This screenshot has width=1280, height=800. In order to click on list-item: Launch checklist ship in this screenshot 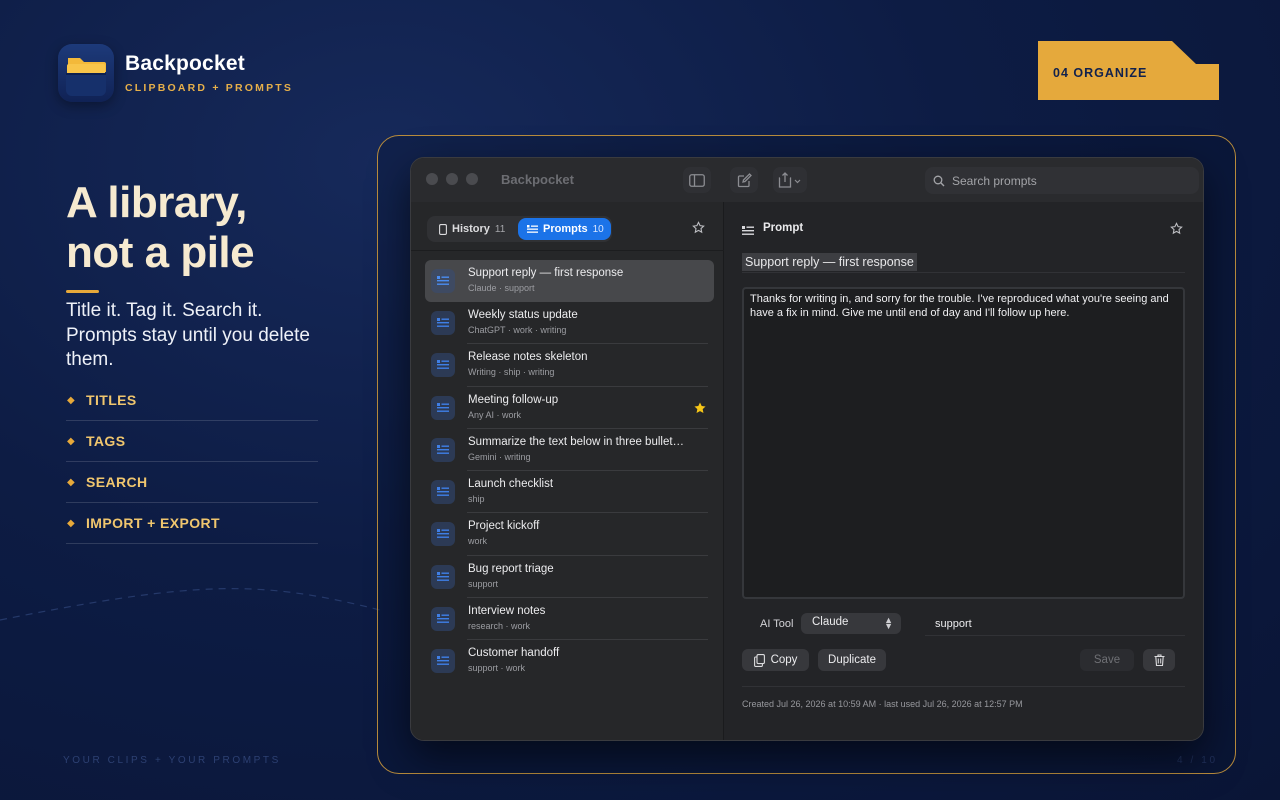, I will do `click(569, 492)`.